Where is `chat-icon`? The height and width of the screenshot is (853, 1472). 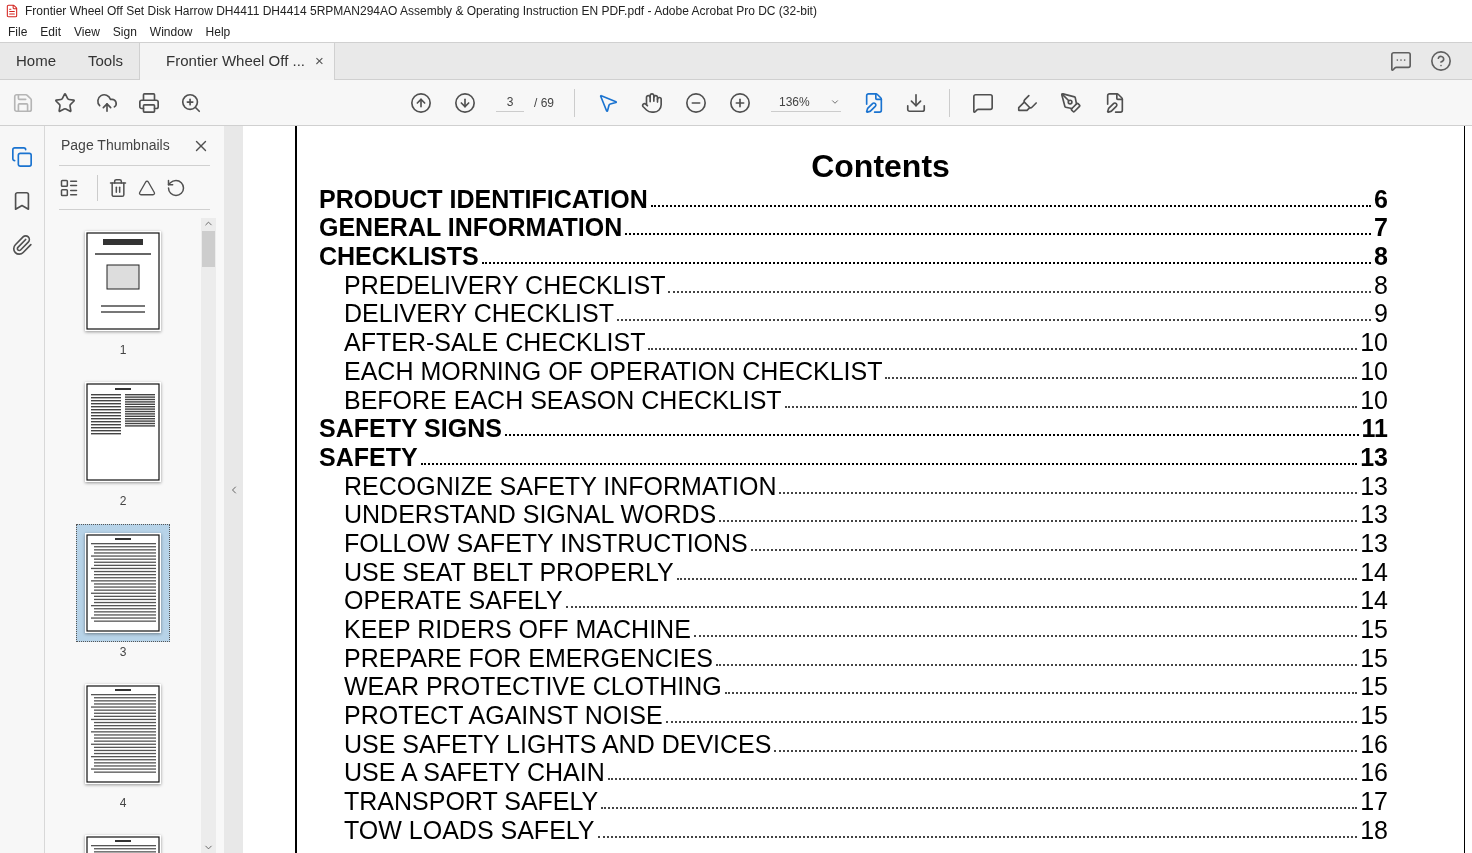
chat-icon is located at coordinates (1401, 61).